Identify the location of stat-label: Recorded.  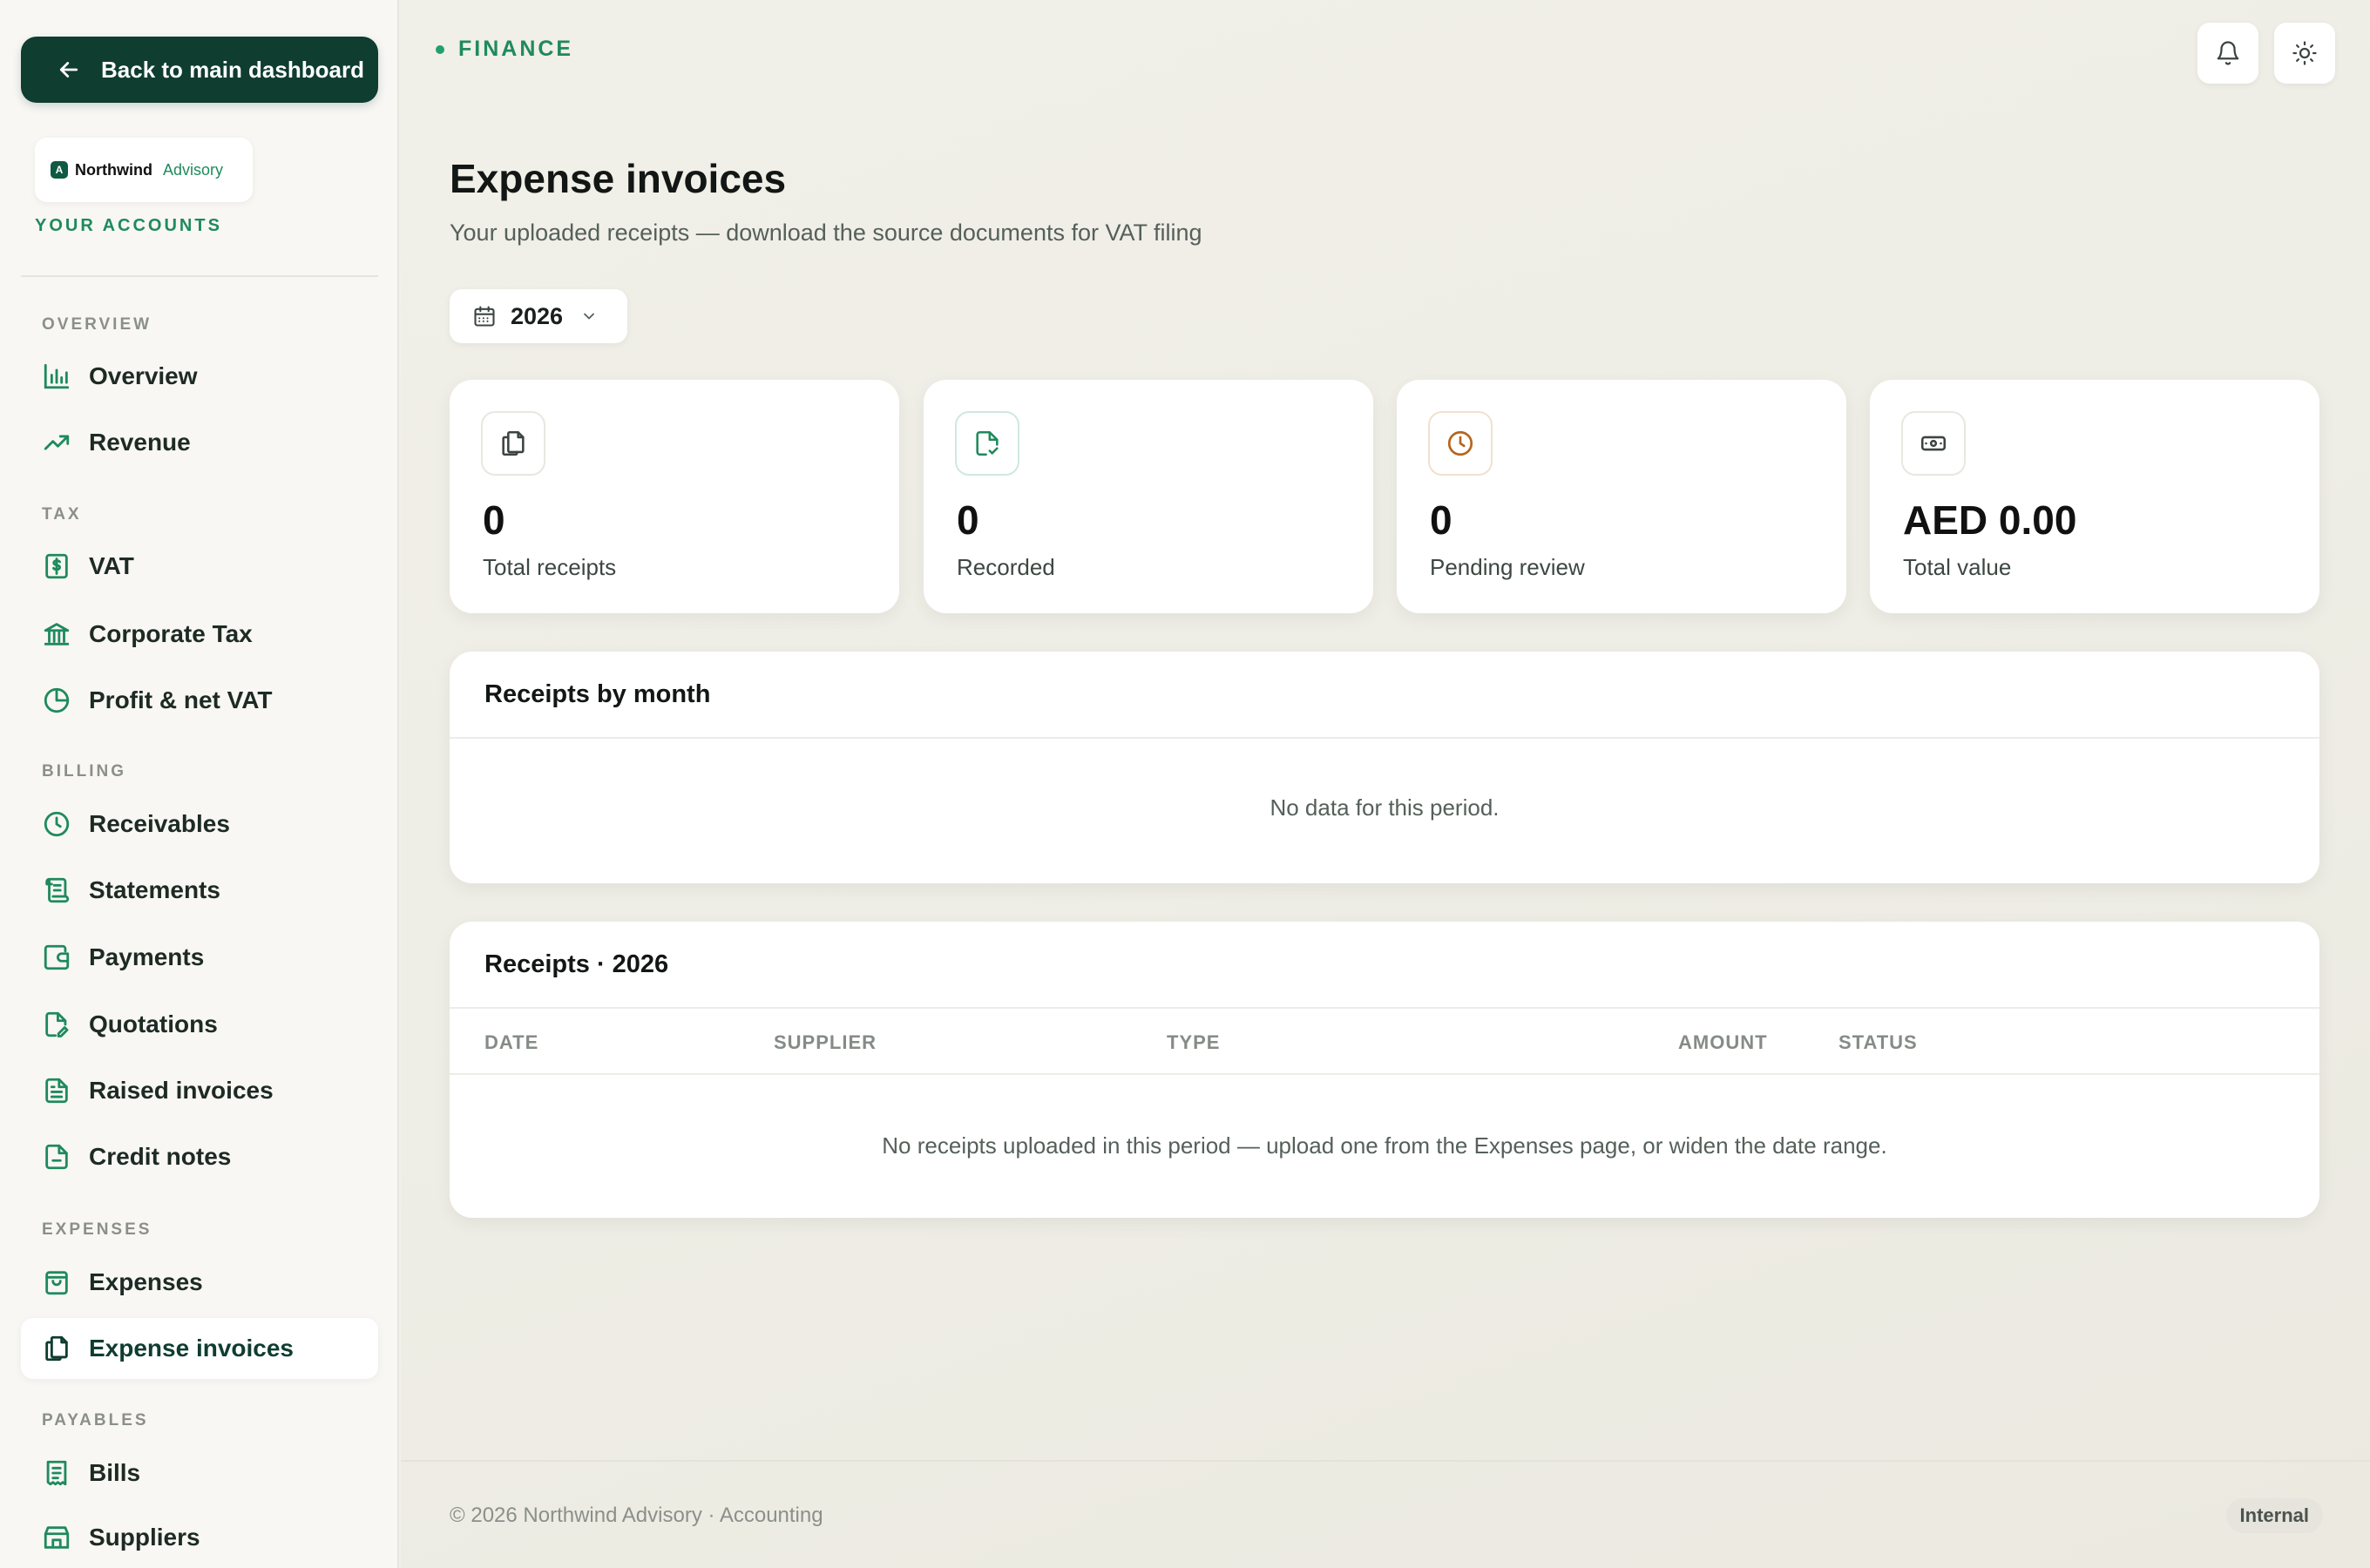
(1006, 567).